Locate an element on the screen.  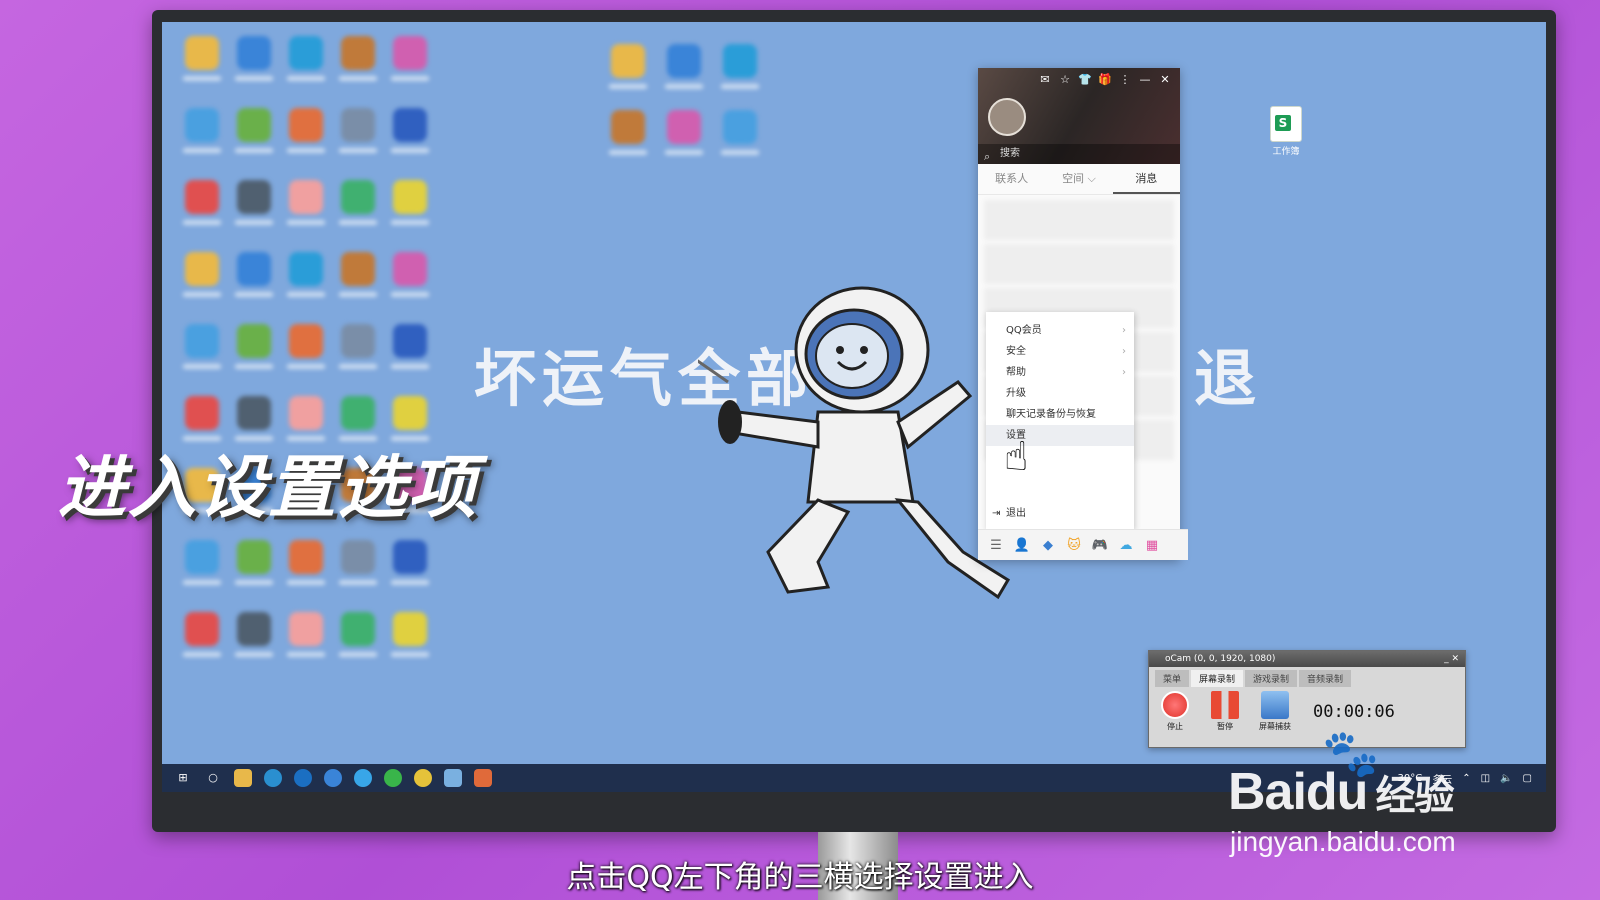
stop-button: 停止 is located at coordinates (1175, 711).